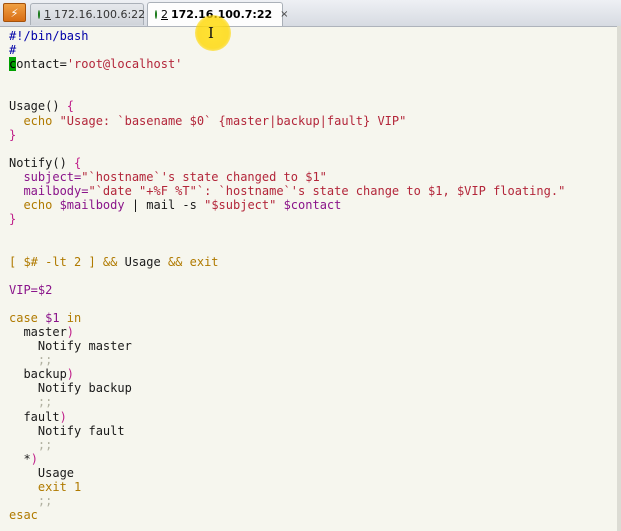 Image resolution: width=621 pixels, height=531 pixels. What do you see at coordinates (42, 162) in the screenshot?
I see `code-token: Notify()` at bounding box center [42, 162].